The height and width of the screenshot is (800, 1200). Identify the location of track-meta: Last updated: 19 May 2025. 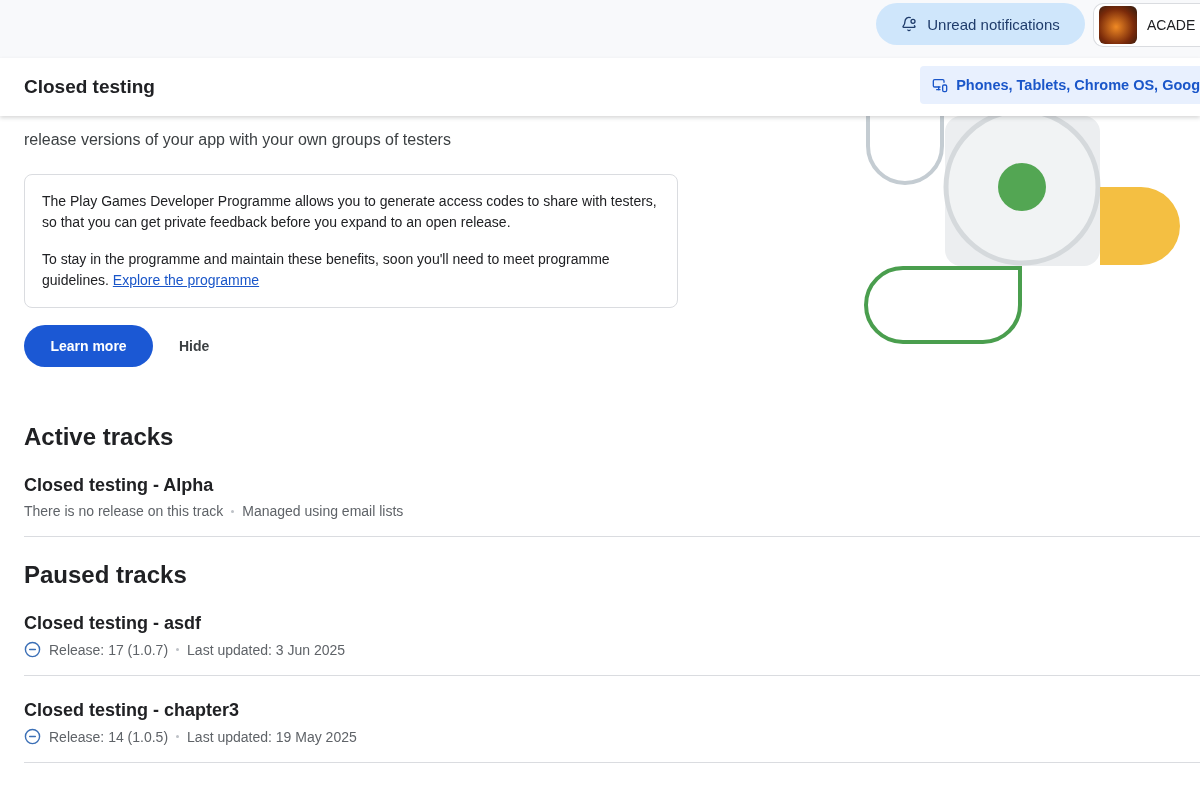
(272, 736).